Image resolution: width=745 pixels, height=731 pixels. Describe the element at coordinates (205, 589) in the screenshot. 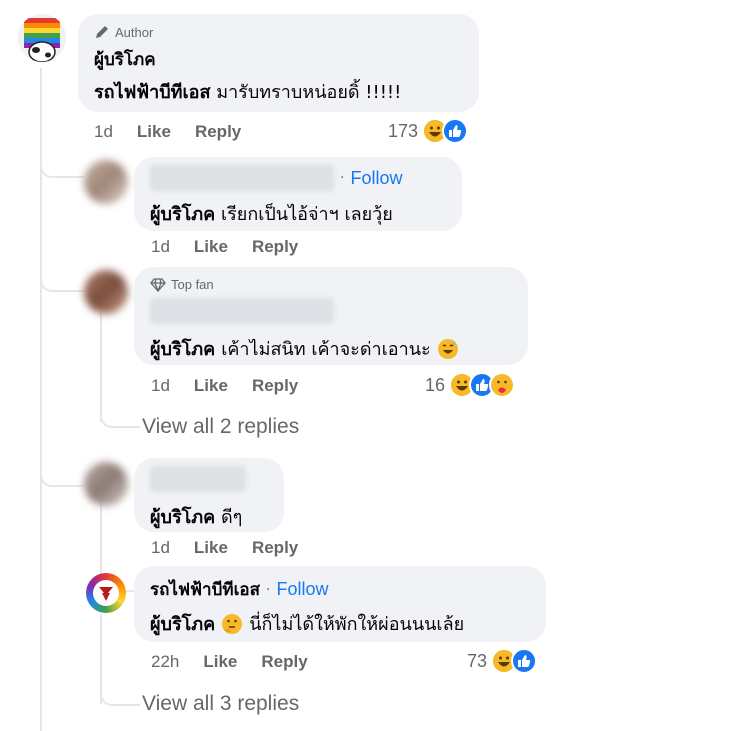

I see `comment-author-name: รถไฟฟ้าบีทีเอส` at that location.